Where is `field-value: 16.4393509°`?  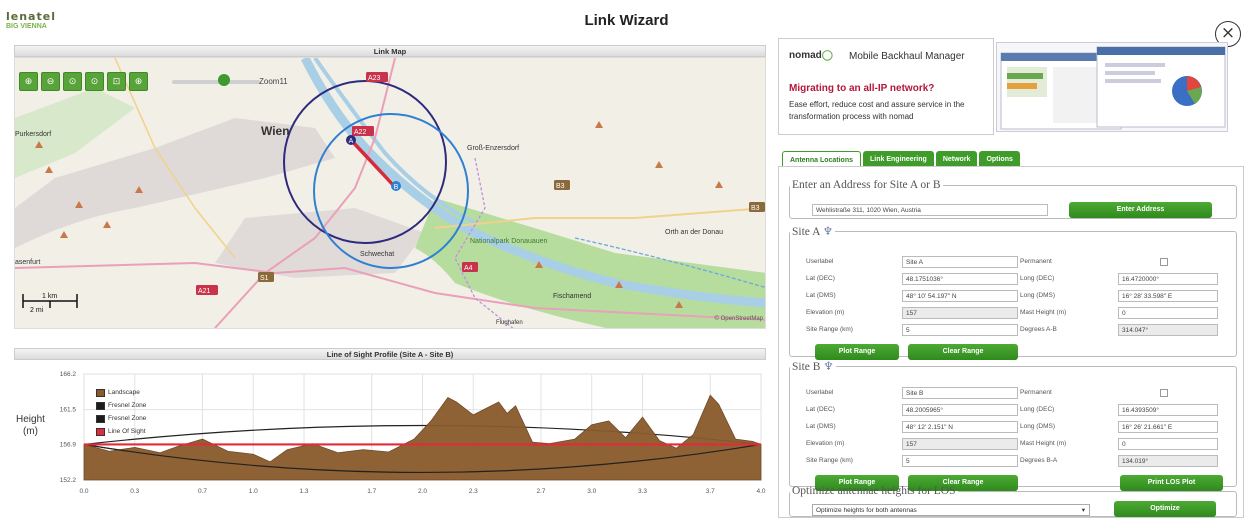 field-value: 16.4393509° is located at coordinates (1168, 410).